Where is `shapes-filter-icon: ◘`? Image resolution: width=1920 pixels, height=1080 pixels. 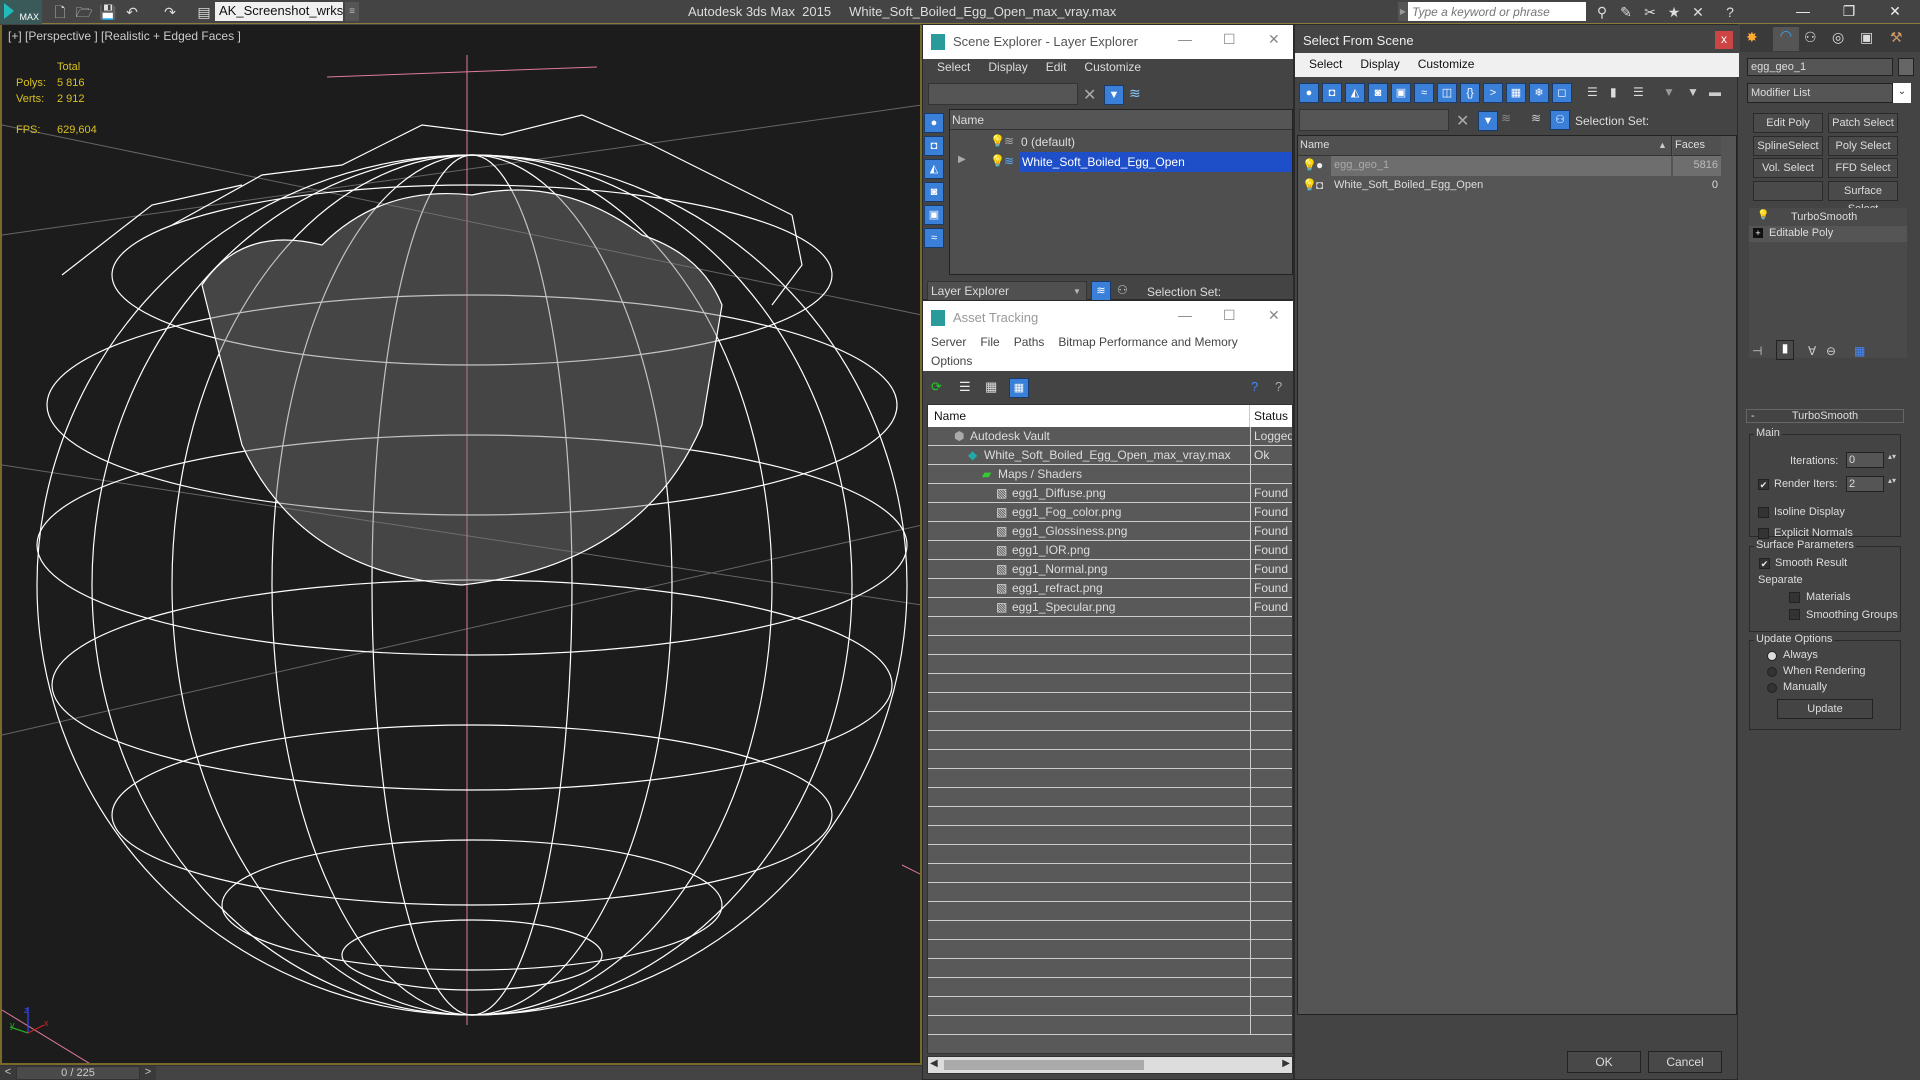
shapes-filter-icon: ◘ is located at coordinates (934, 146).